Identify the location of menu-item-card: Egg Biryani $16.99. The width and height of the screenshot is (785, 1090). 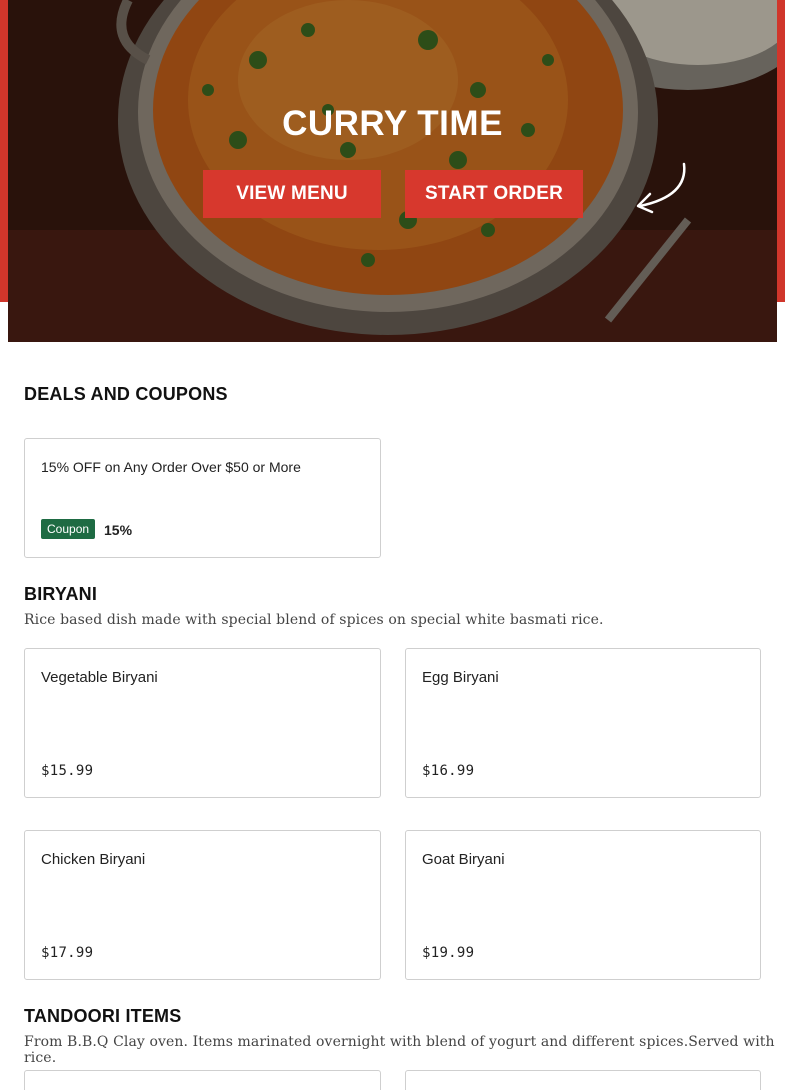
(583, 723).